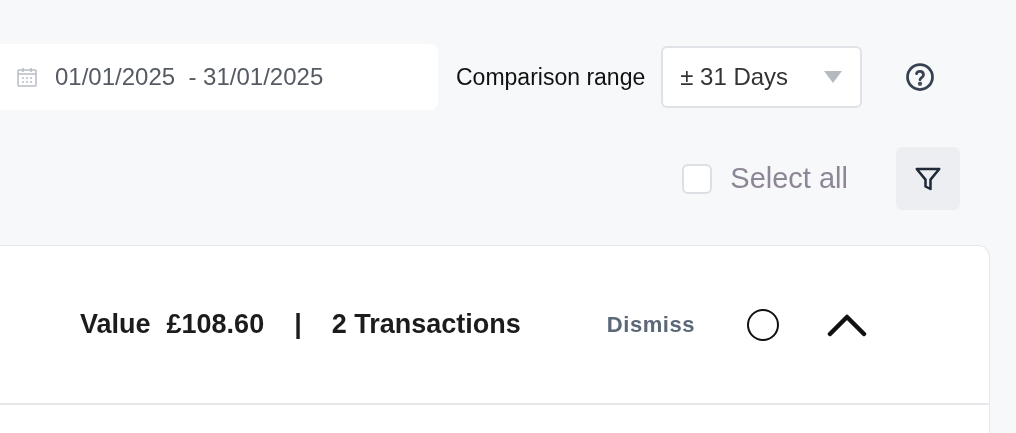  What do you see at coordinates (189, 77) in the screenshot?
I see `date-range-text: 01/01/2025 - 31/01/2025` at bounding box center [189, 77].